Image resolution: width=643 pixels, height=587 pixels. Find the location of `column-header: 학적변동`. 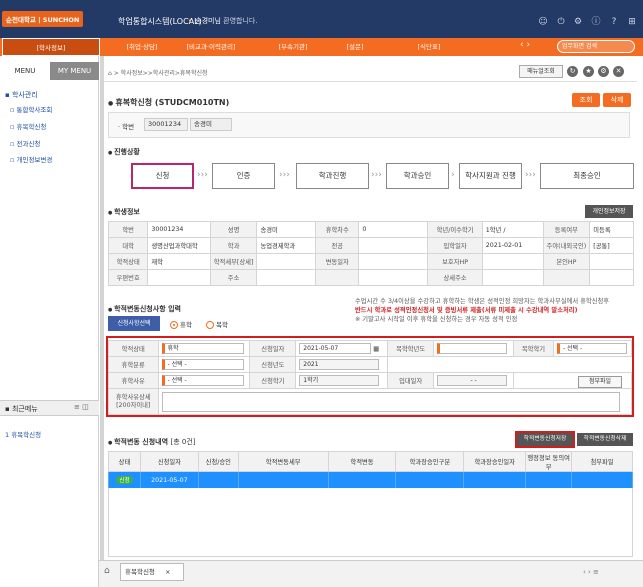

column-header: 학적변동 is located at coordinates (362, 461).